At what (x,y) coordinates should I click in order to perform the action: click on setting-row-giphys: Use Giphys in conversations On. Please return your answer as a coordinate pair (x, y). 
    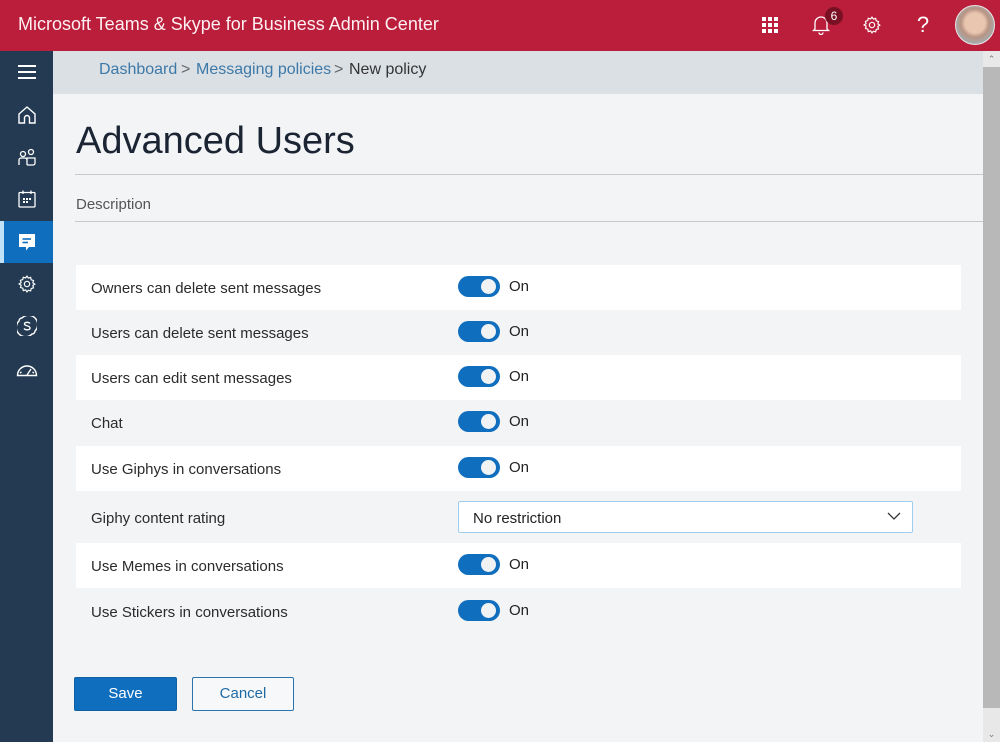
    Looking at the image, I should click on (518, 468).